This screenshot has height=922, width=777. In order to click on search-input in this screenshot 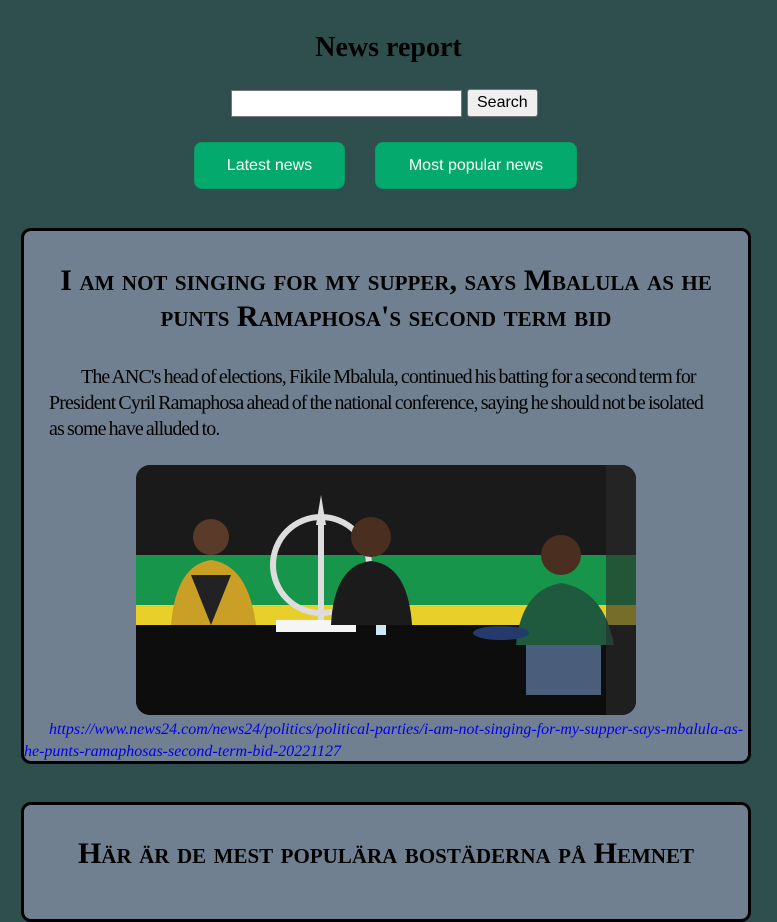, I will do `click(346, 103)`.